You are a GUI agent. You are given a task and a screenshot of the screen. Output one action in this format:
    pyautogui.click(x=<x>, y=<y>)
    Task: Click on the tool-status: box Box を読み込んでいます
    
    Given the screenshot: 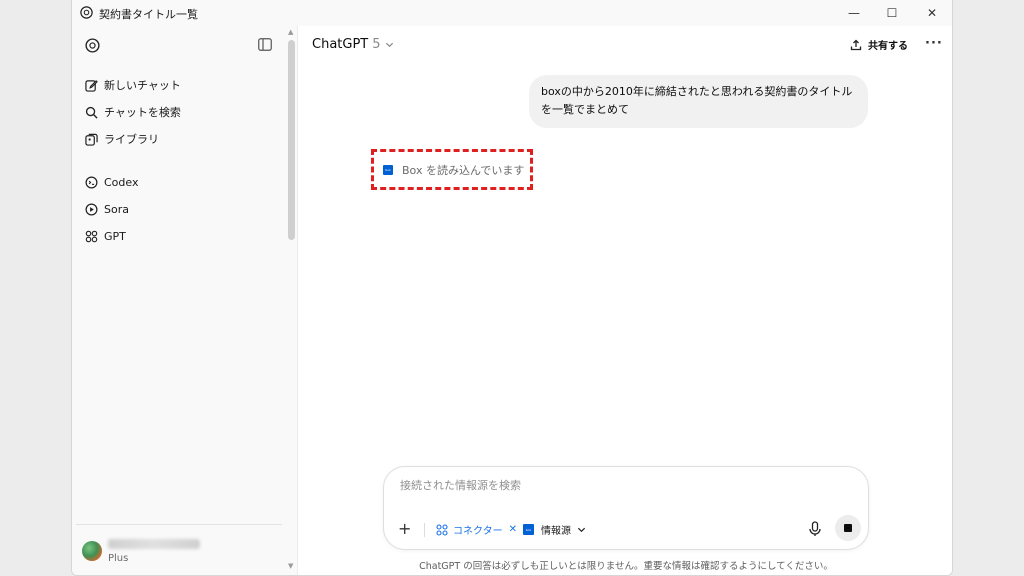 What is the action you would take?
    pyautogui.click(x=453, y=170)
    